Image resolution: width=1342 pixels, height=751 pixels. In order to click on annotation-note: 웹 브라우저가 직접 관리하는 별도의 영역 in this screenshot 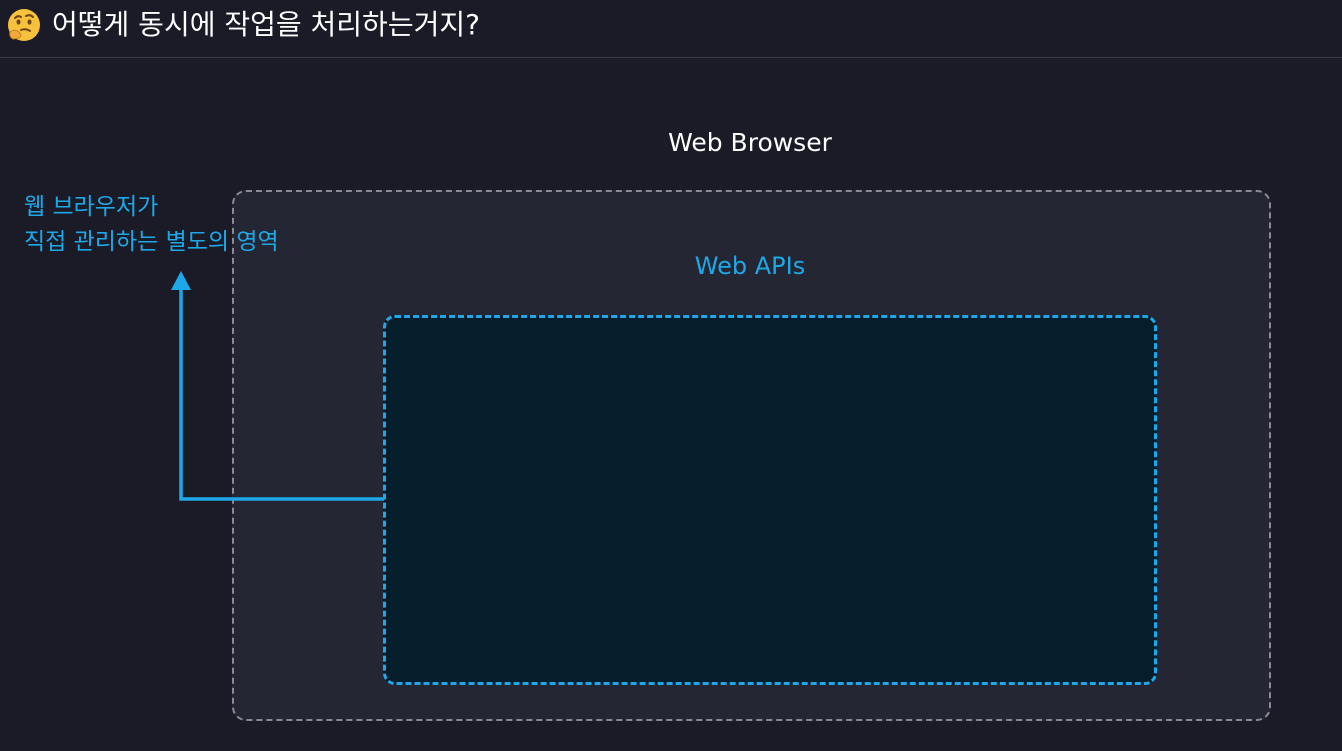, I will do `click(151, 225)`.